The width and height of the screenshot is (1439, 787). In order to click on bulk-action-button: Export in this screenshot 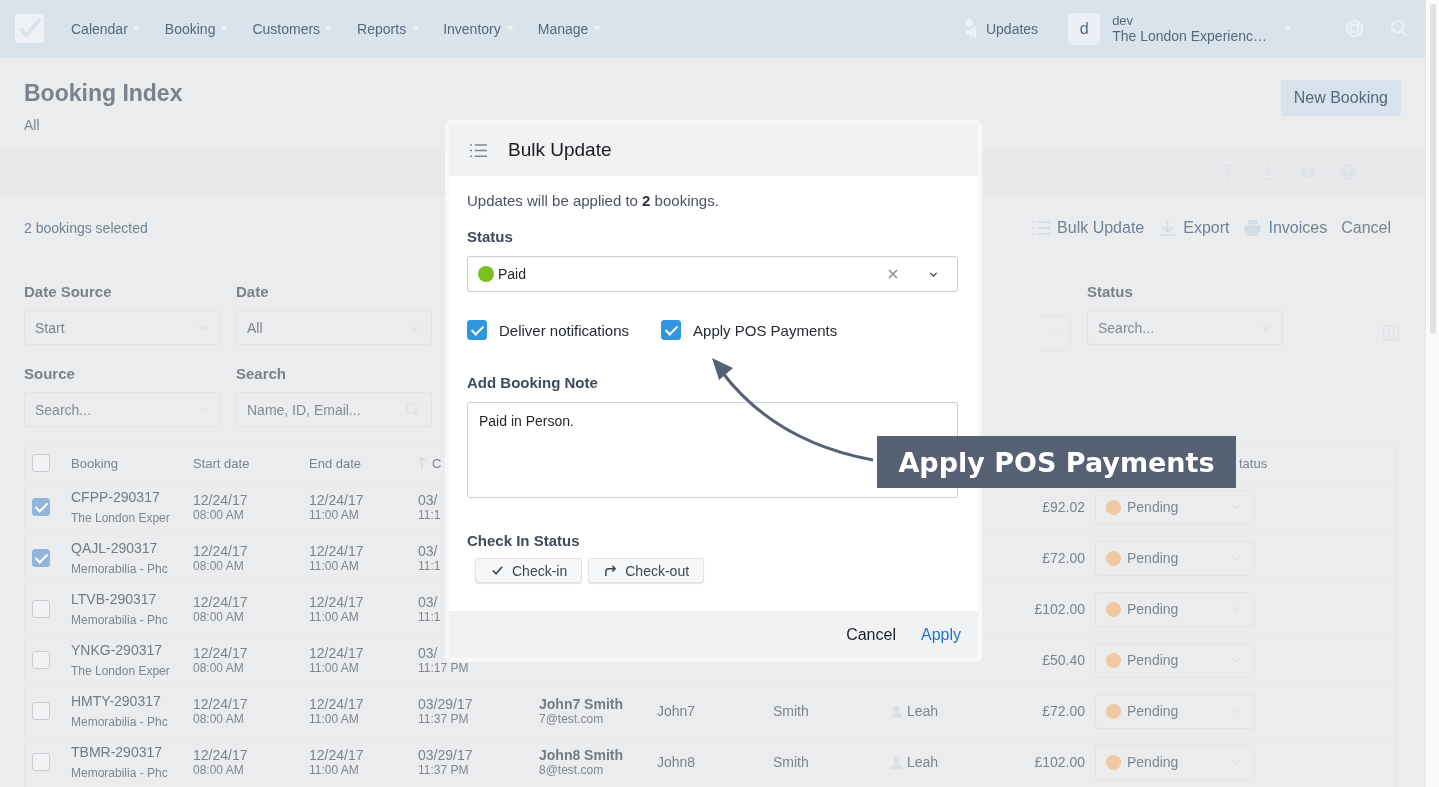, I will do `click(1187, 227)`.